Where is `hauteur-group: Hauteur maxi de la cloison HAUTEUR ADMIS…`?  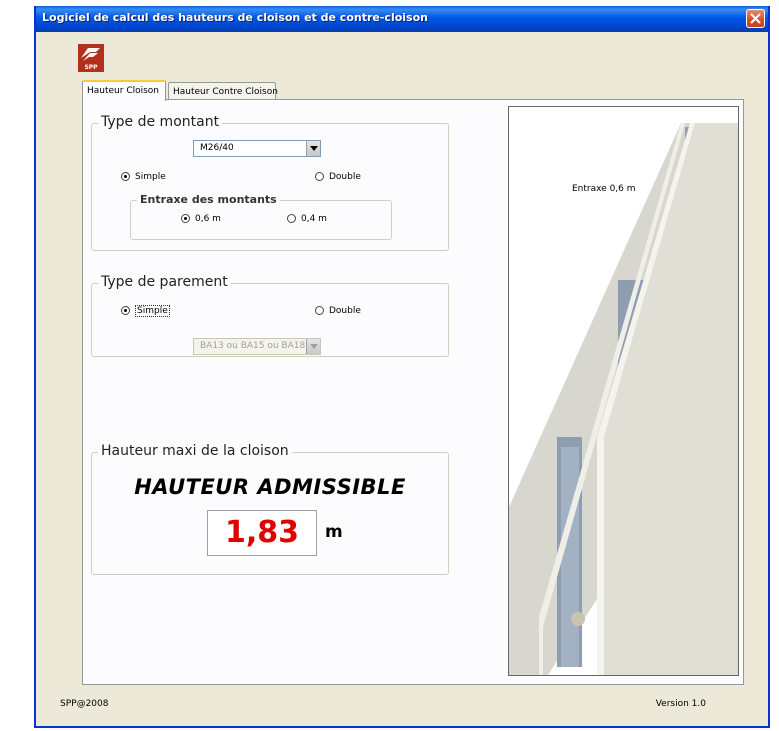 hauteur-group: Hauteur maxi de la cloison HAUTEUR ADMIS… is located at coordinates (270, 509).